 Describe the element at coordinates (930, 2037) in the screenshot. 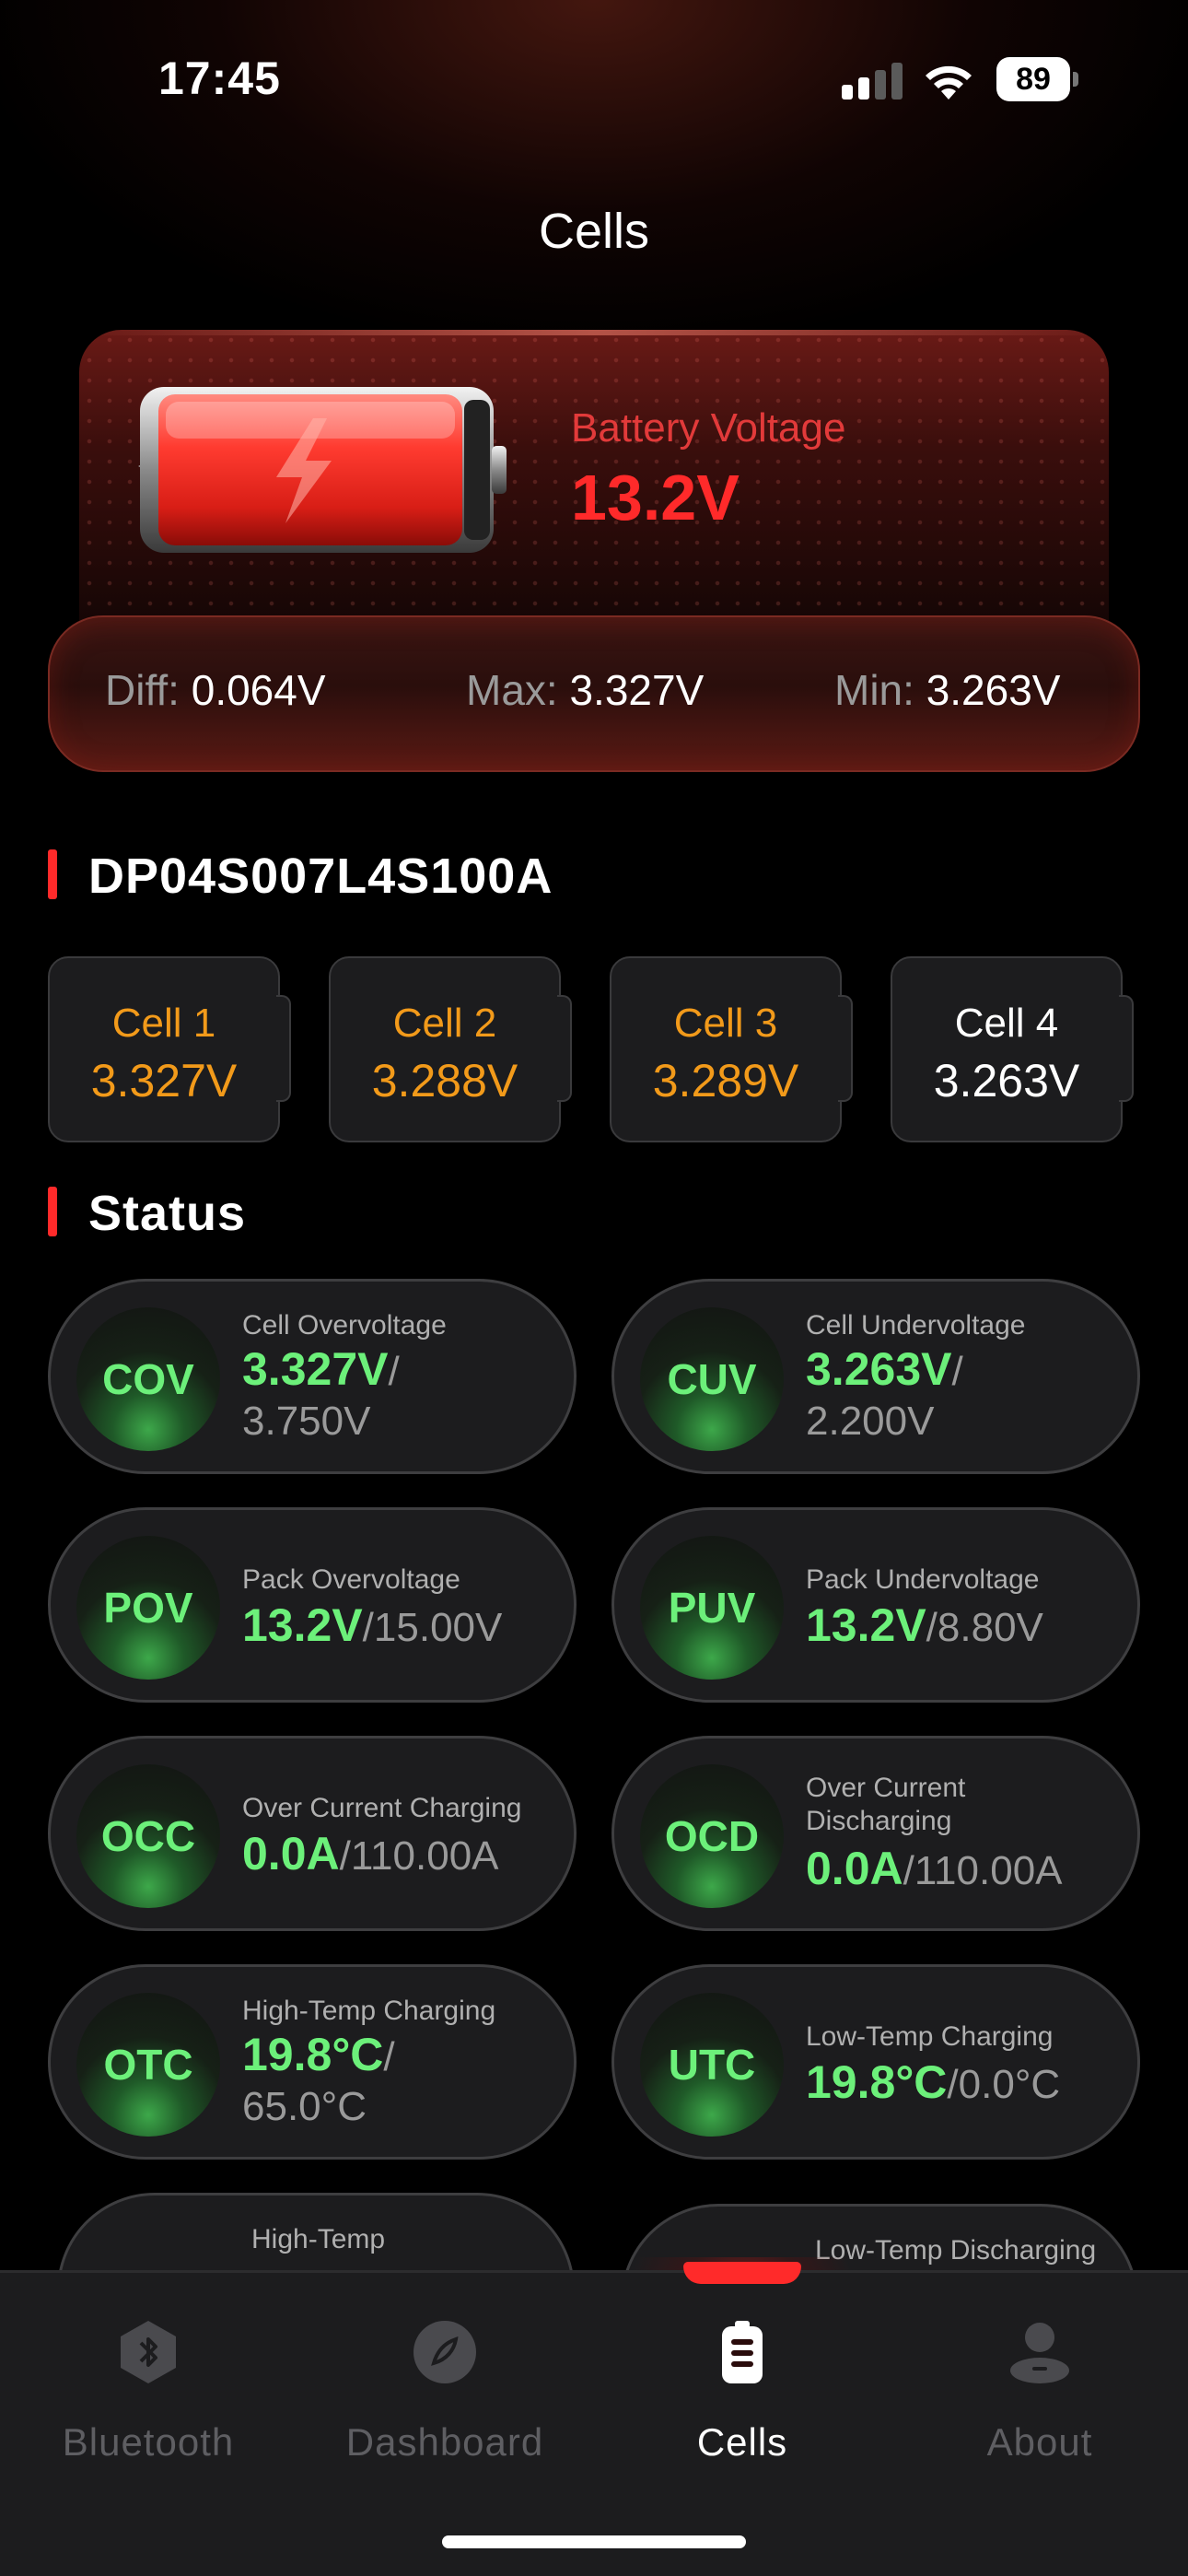

I see `status-label: Low-Temp Charging` at that location.